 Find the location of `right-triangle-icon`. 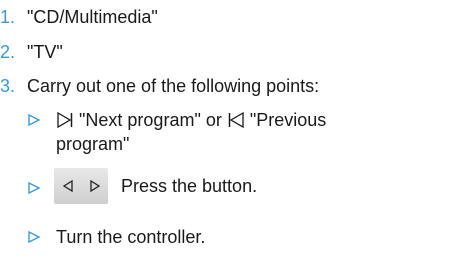

right-triangle-icon is located at coordinates (94, 186).